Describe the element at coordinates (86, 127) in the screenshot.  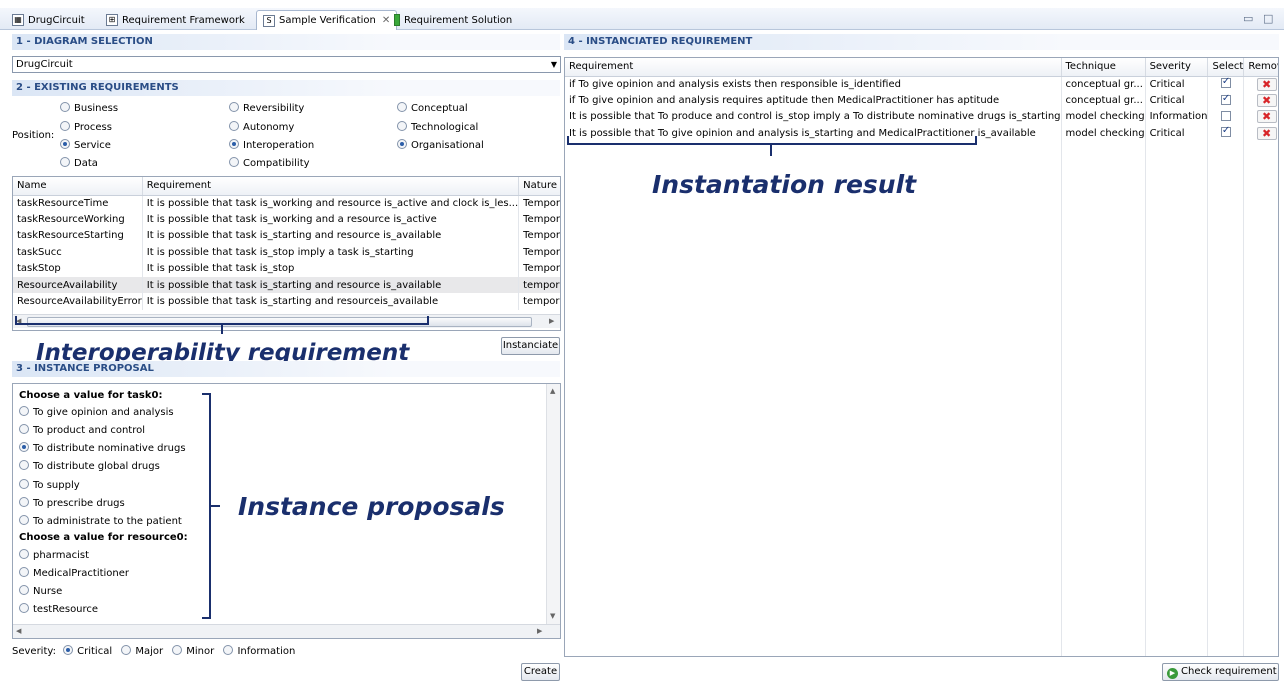
I see `radio-process: Process` at that location.